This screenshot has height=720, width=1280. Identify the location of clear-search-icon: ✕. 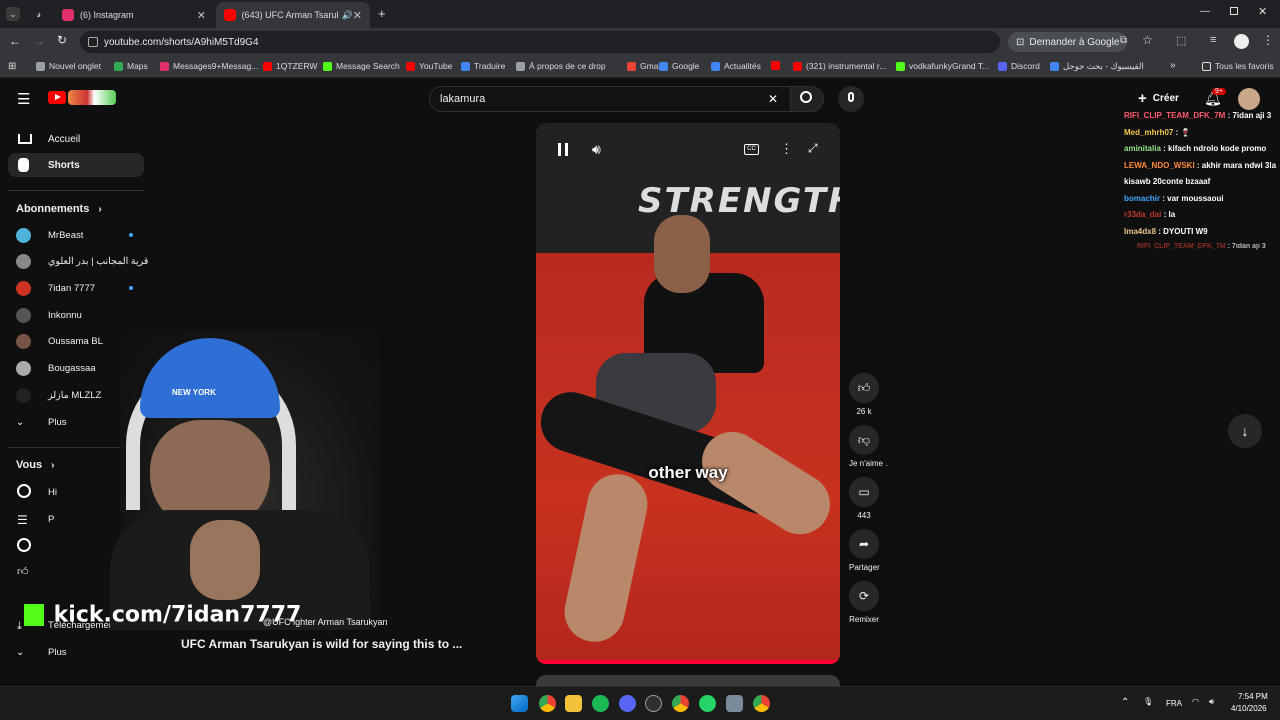
(773, 99).